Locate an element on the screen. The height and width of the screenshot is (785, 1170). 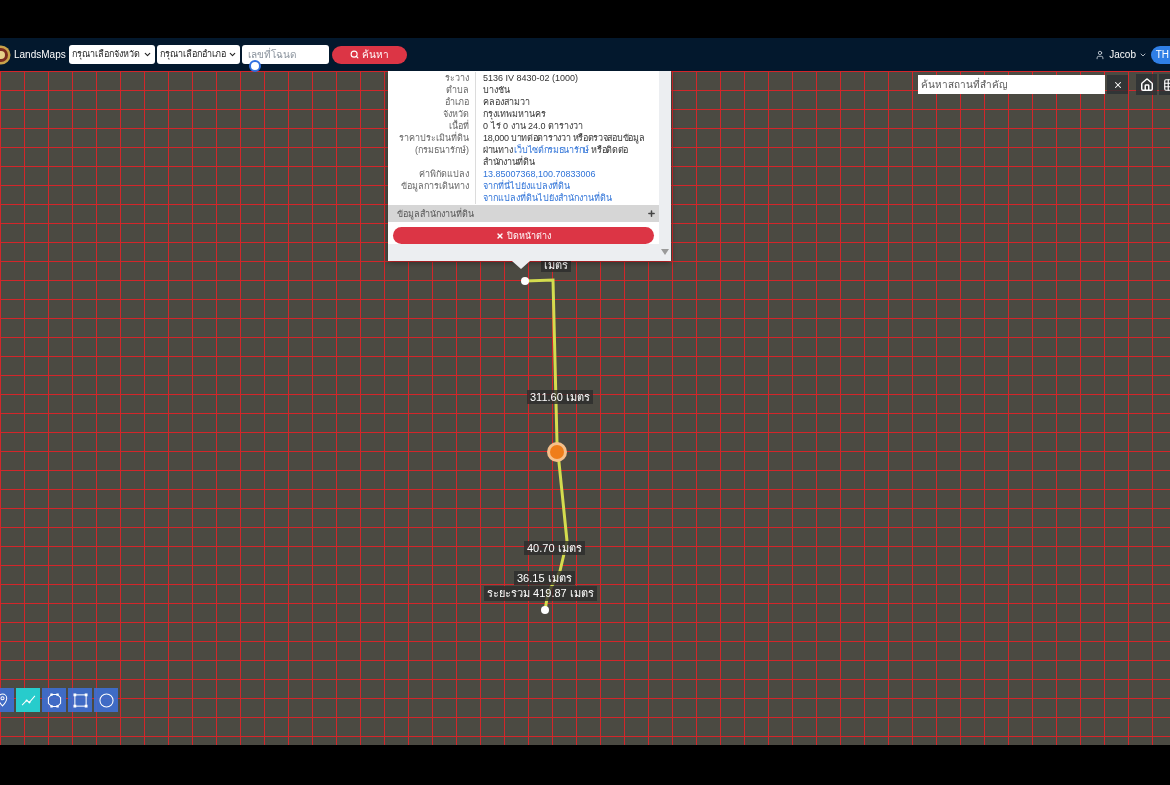
user-name: Jacob is located at coordinates (1122, 54).